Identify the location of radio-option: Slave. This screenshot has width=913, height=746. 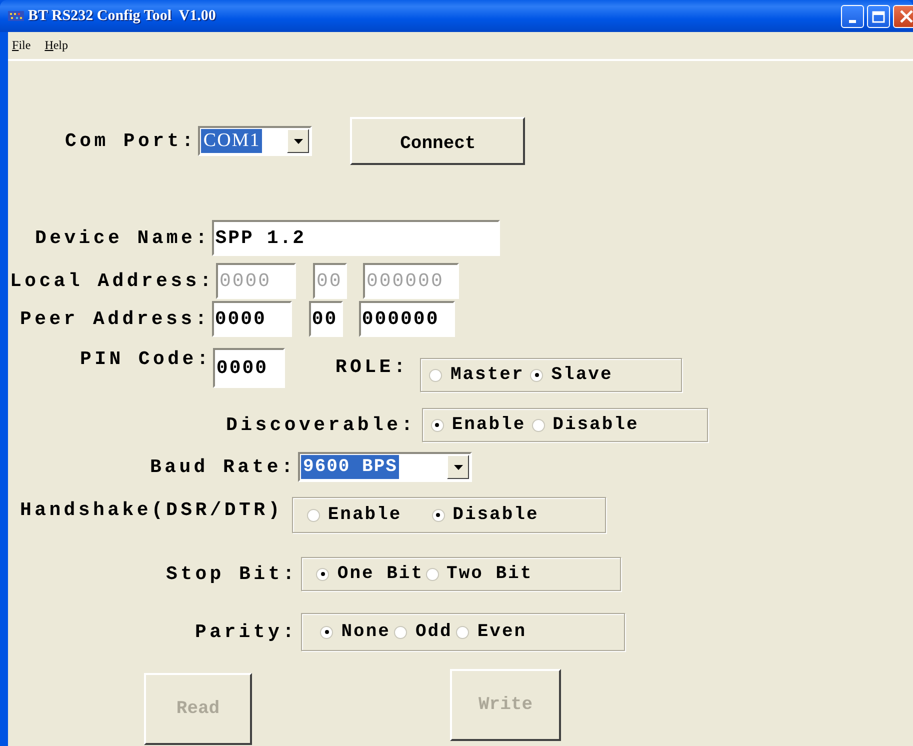
(571, 375).